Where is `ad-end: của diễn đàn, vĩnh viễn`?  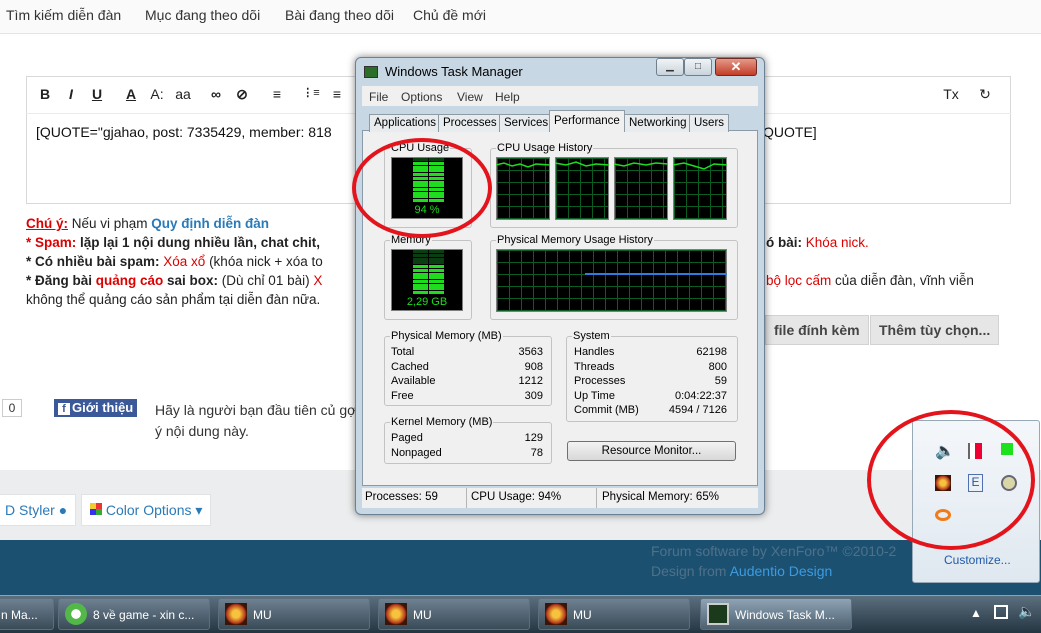 ad-end: của diễn đàn, vĩnh viễn is located at coordinates (902, 280).